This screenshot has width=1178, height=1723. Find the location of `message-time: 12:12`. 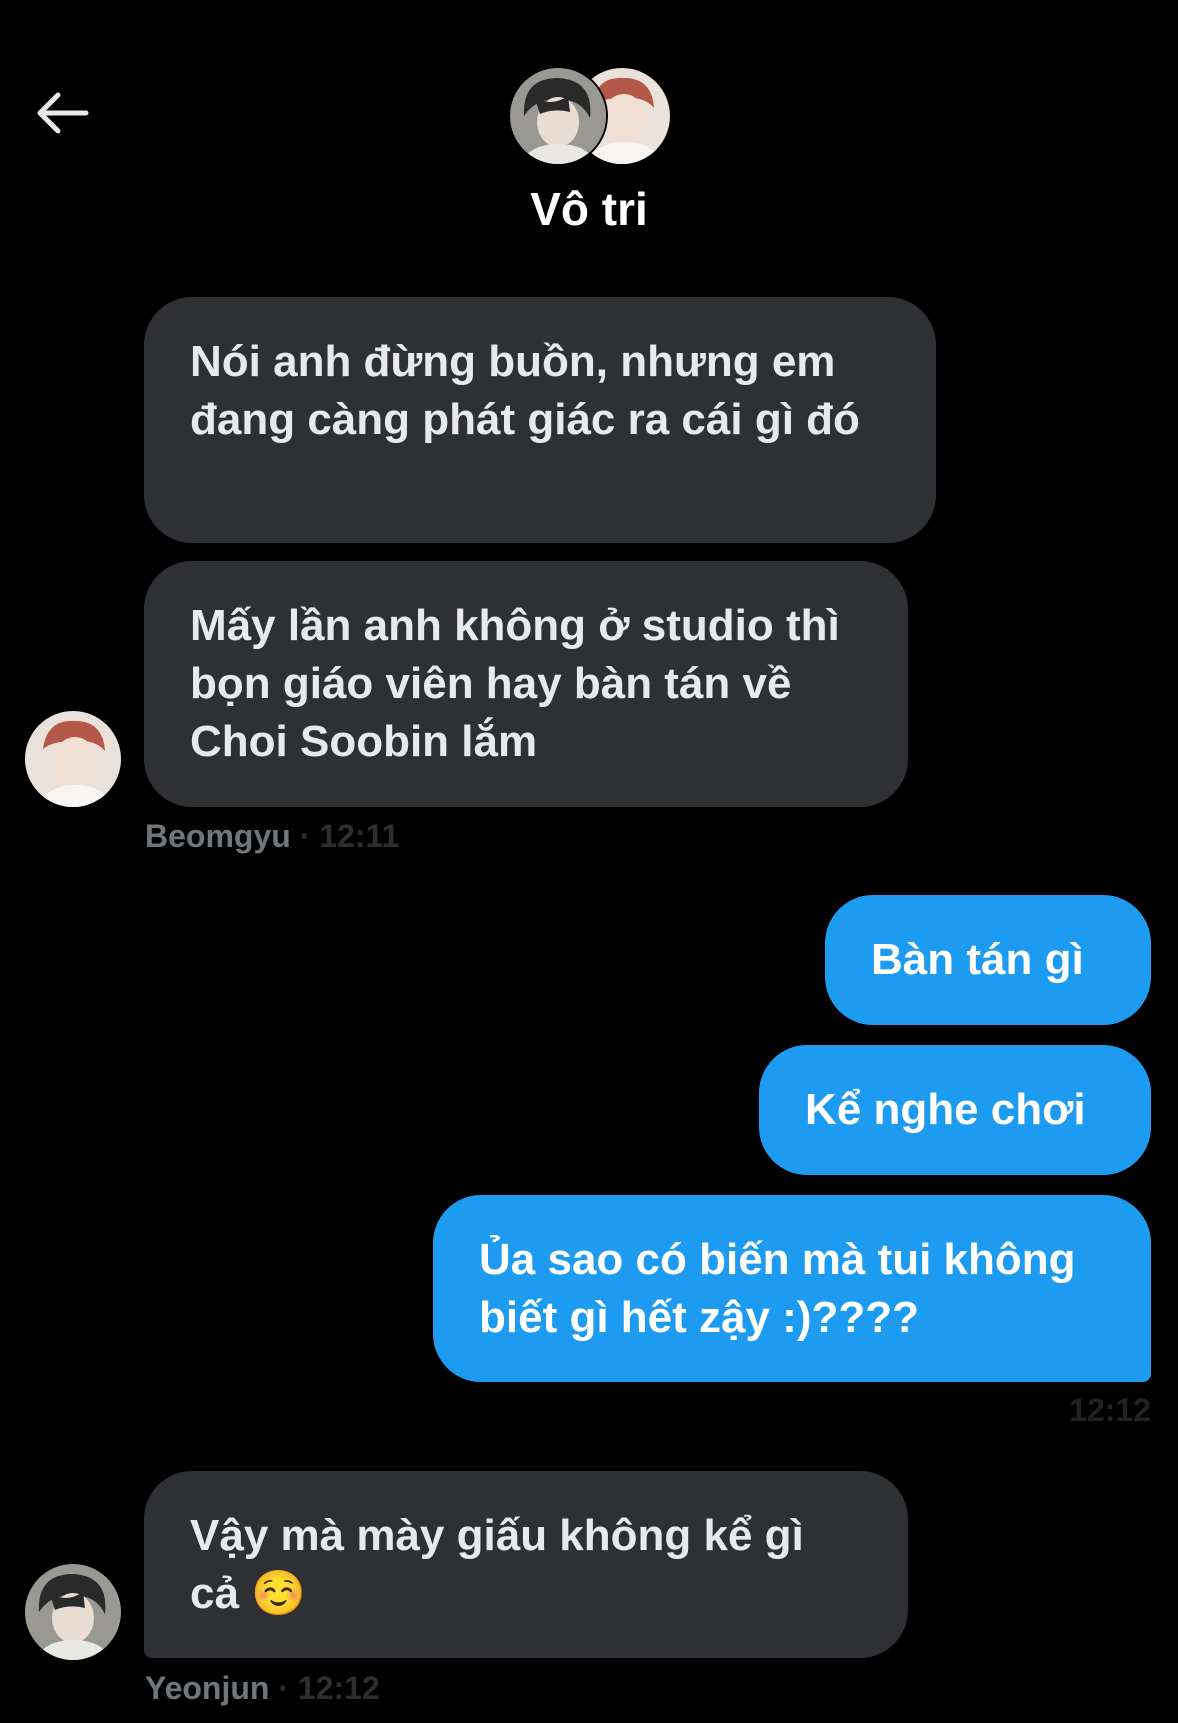

message-time: 12:12 is located at coordinates (1110, 1410).